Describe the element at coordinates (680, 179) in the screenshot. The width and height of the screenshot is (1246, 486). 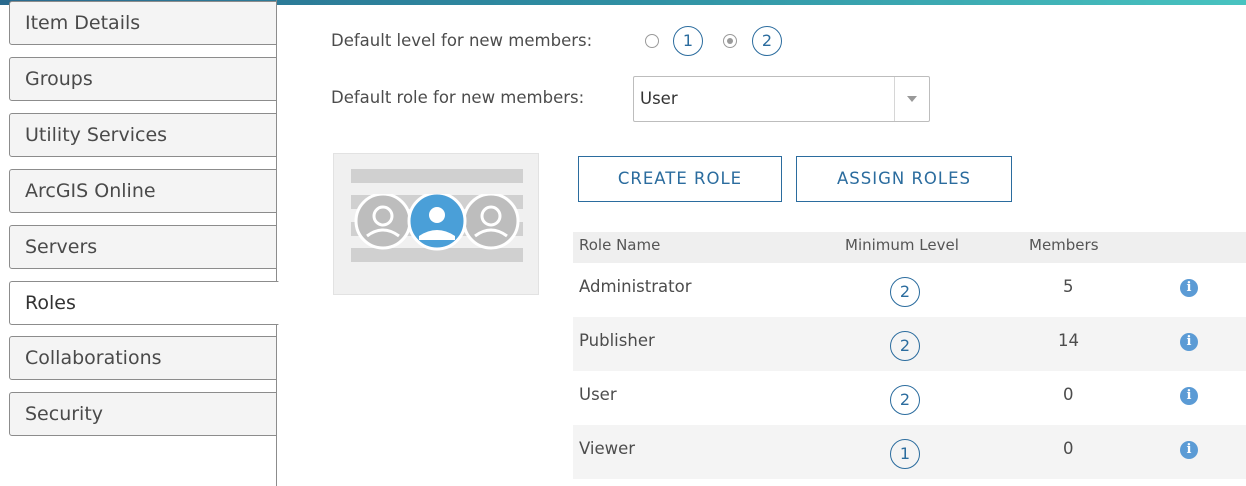
I see `create-role-button: CREATE ROLE` at that location.